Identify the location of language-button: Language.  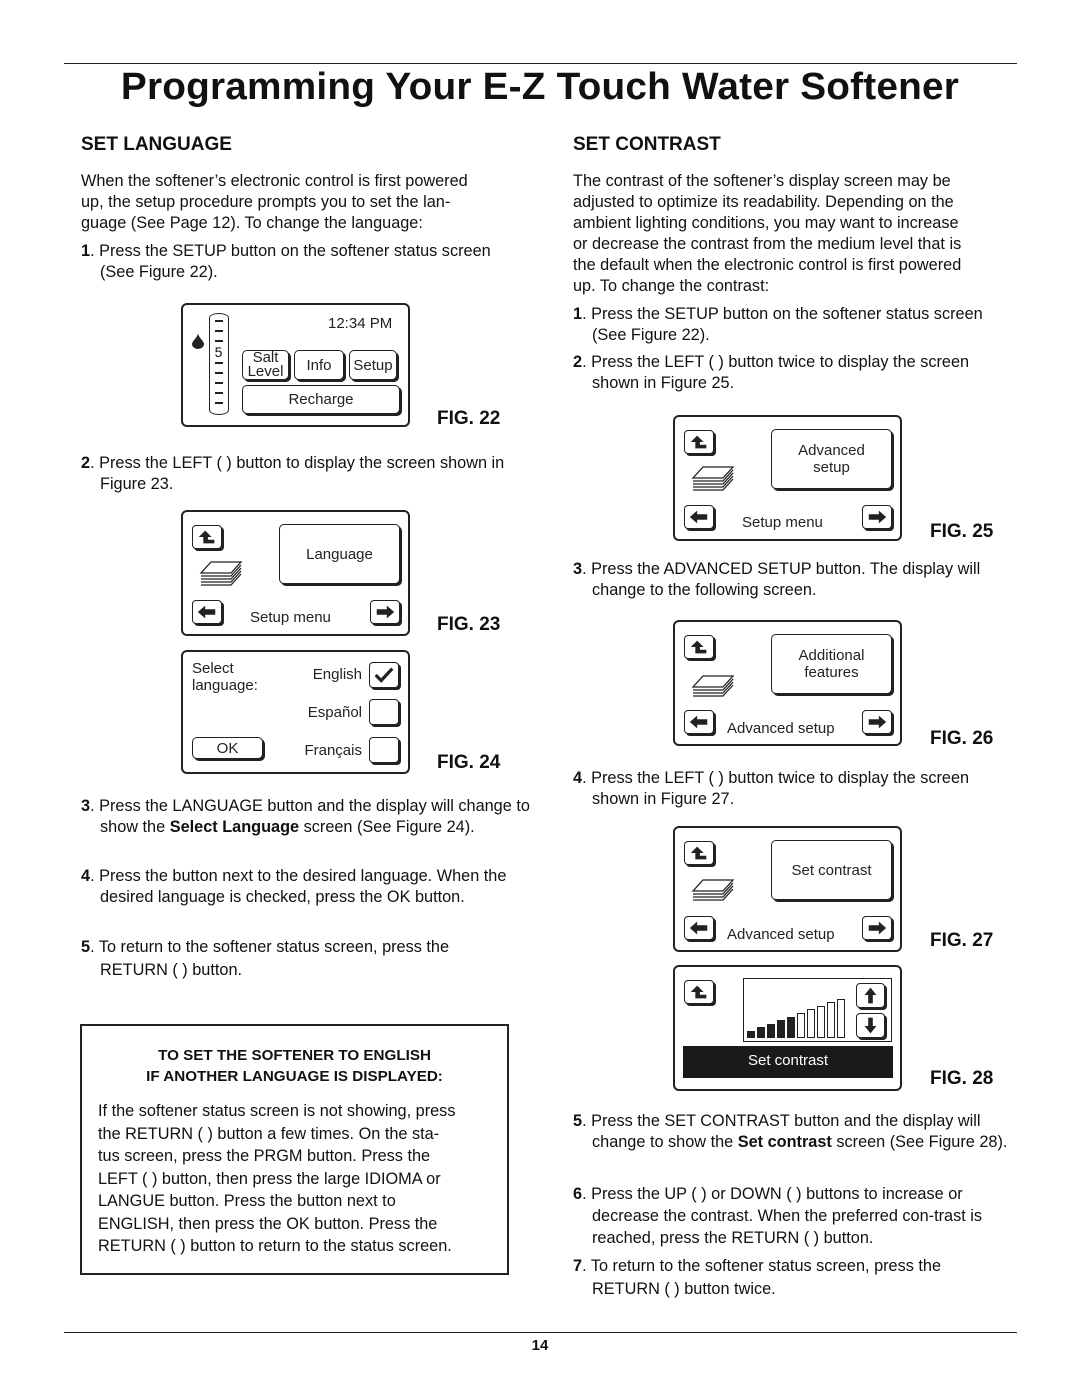
(339, 554).